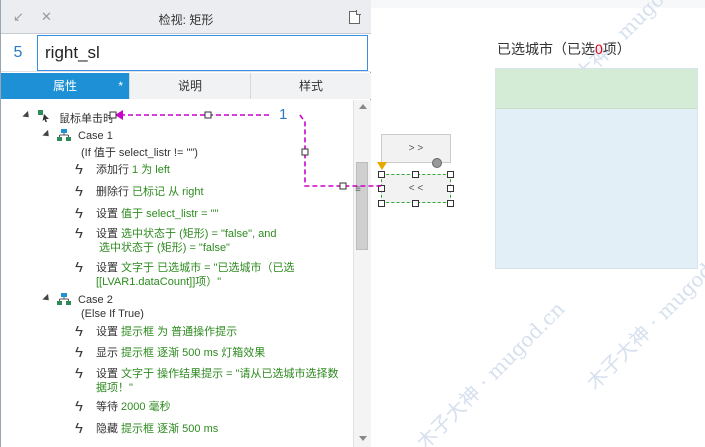 The width and height of the screenshot is (705, 447). I want to click on action-verb: 隐藏, so click(107, 429).